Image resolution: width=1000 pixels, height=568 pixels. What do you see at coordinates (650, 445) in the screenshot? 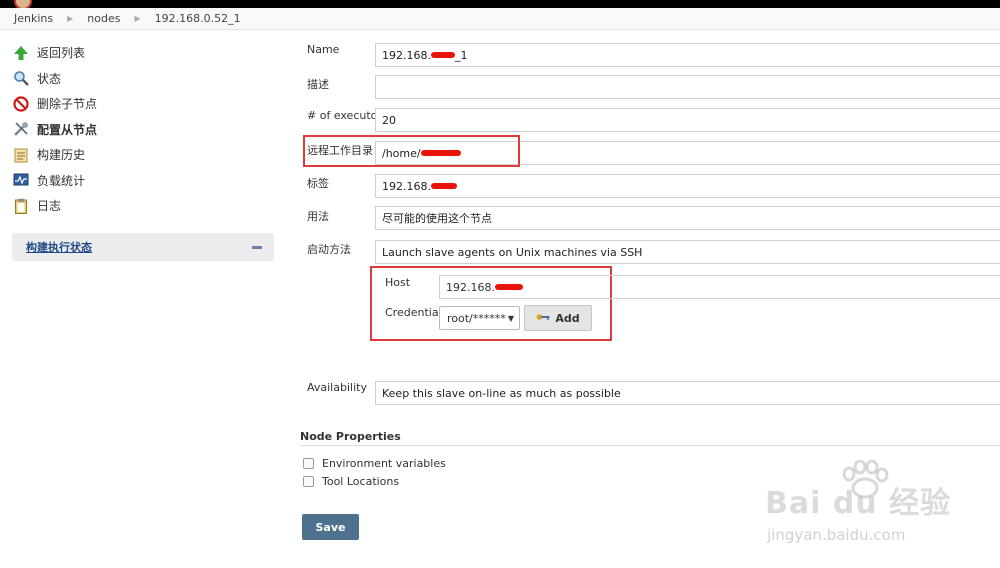
I see `section-divider` at bounding box center [650, 445].